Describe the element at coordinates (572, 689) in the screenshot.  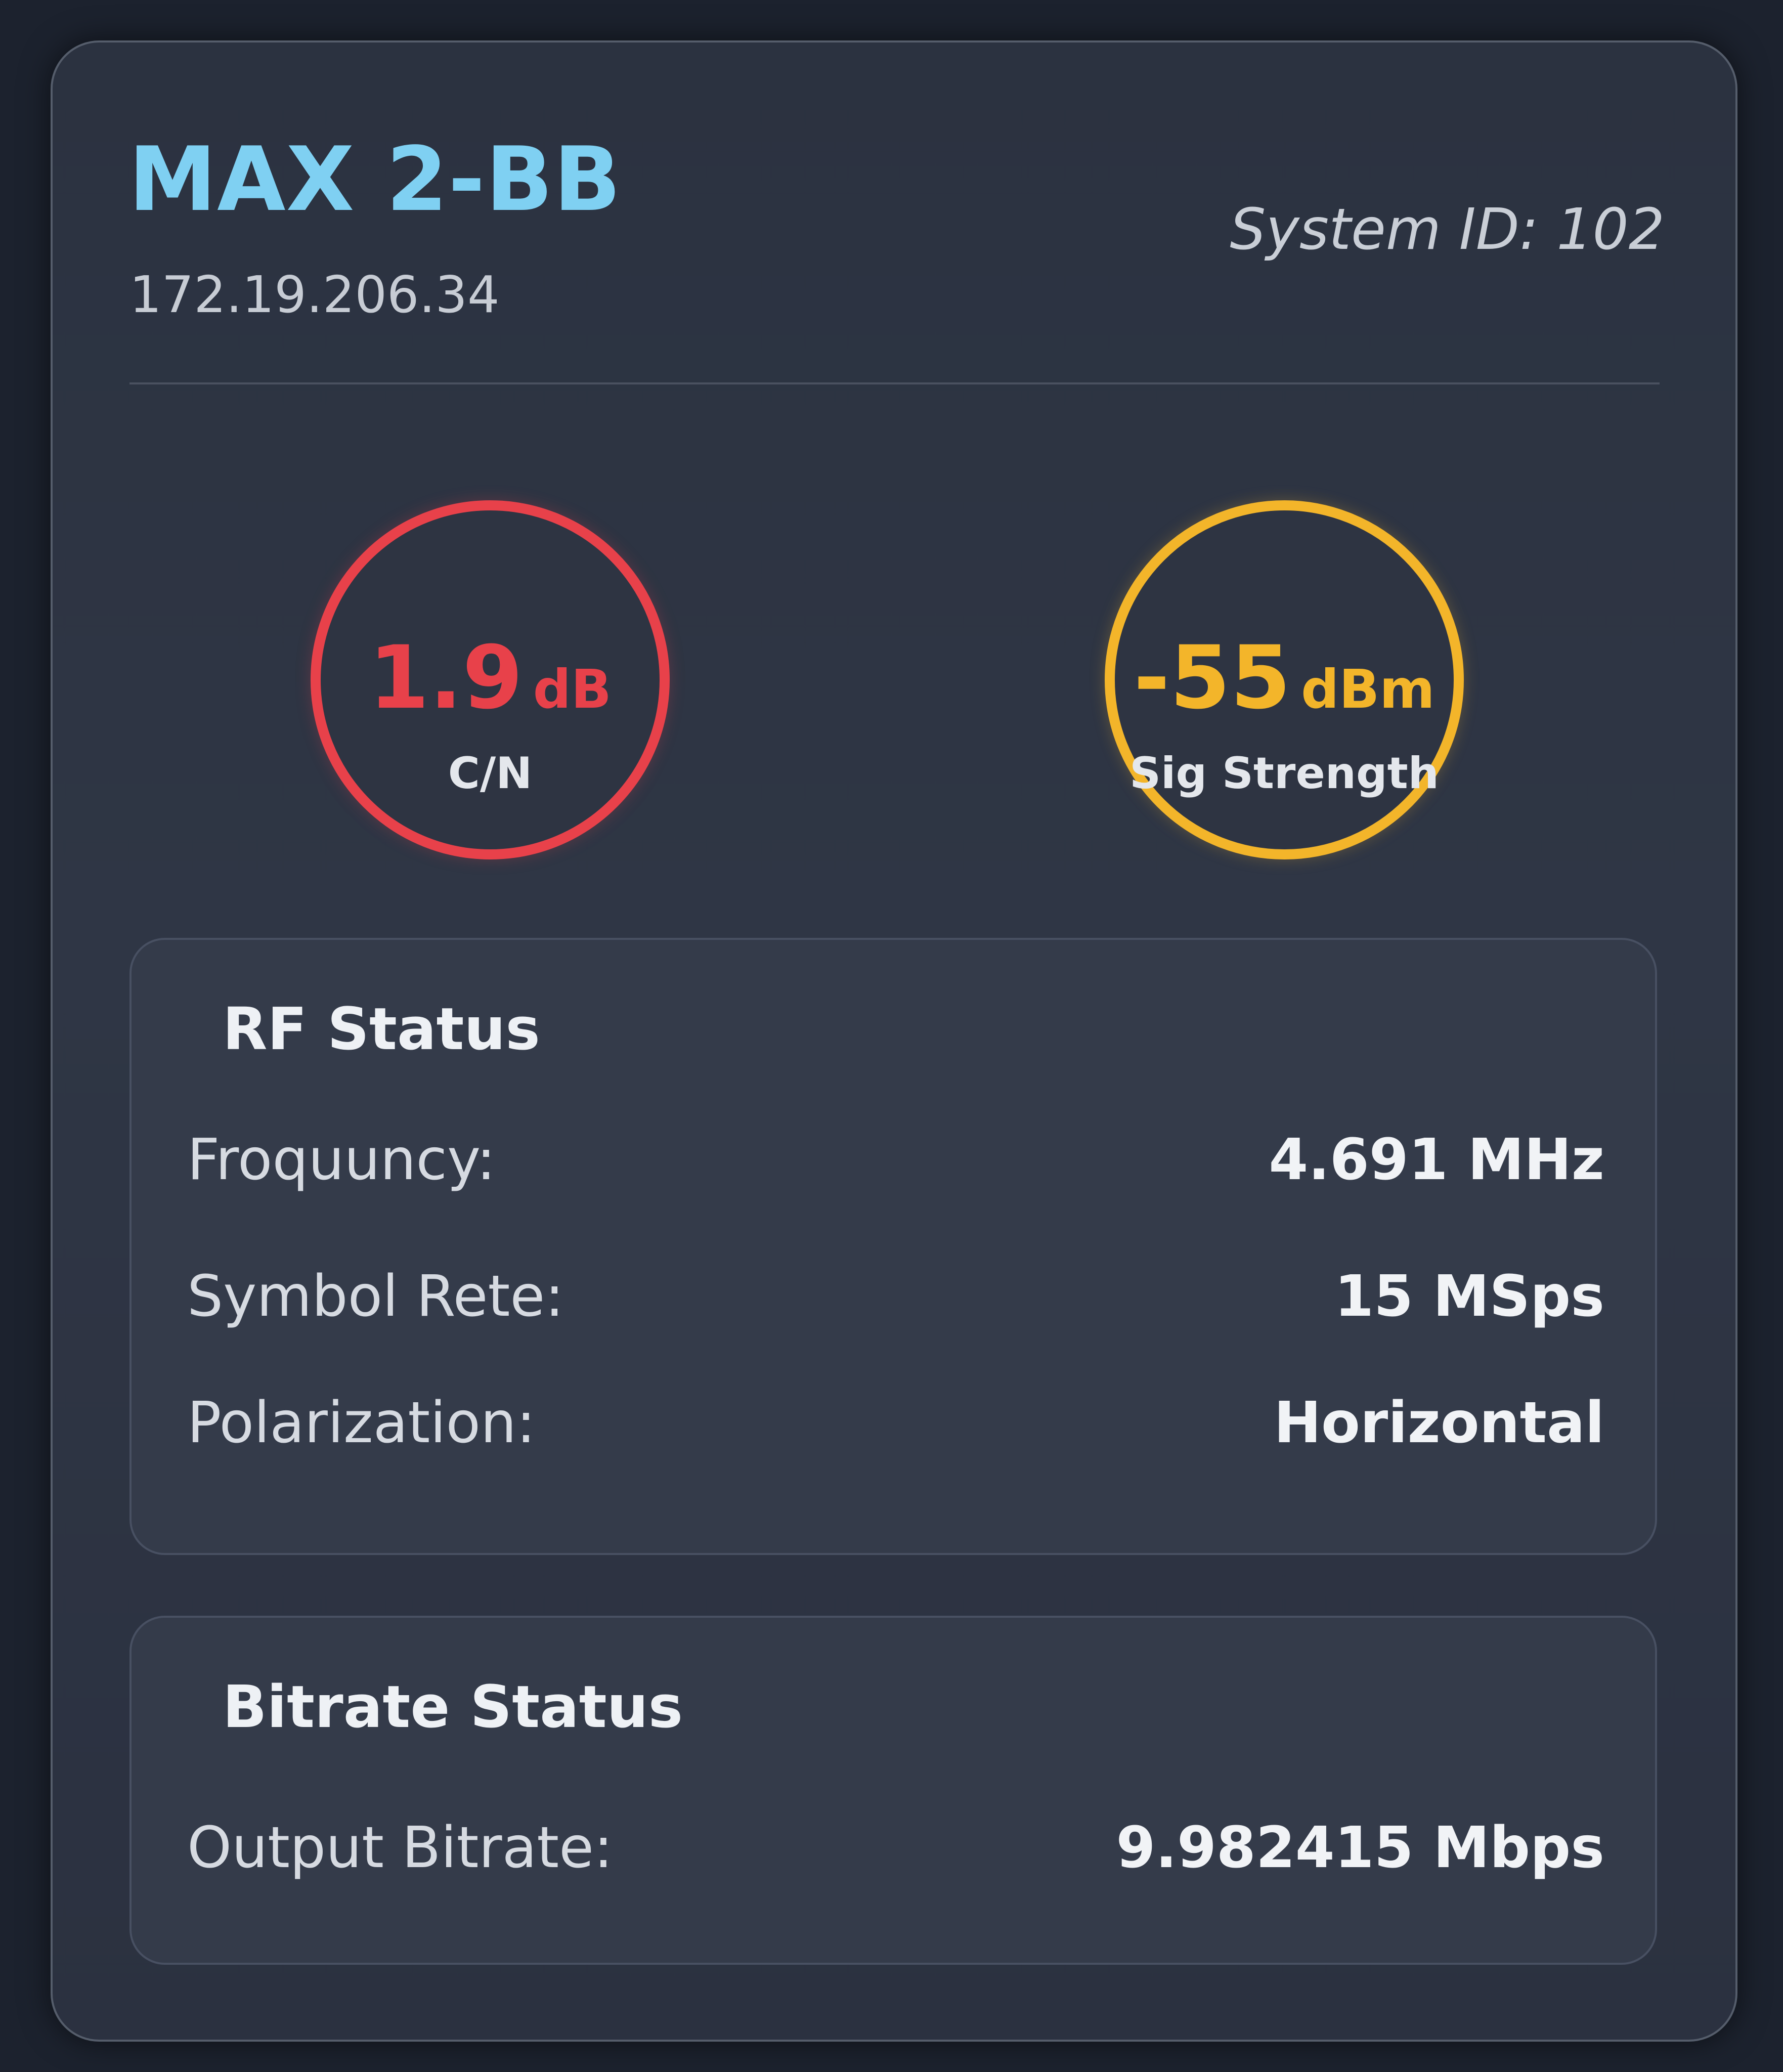
I see `cn-unit: dB` at that location.